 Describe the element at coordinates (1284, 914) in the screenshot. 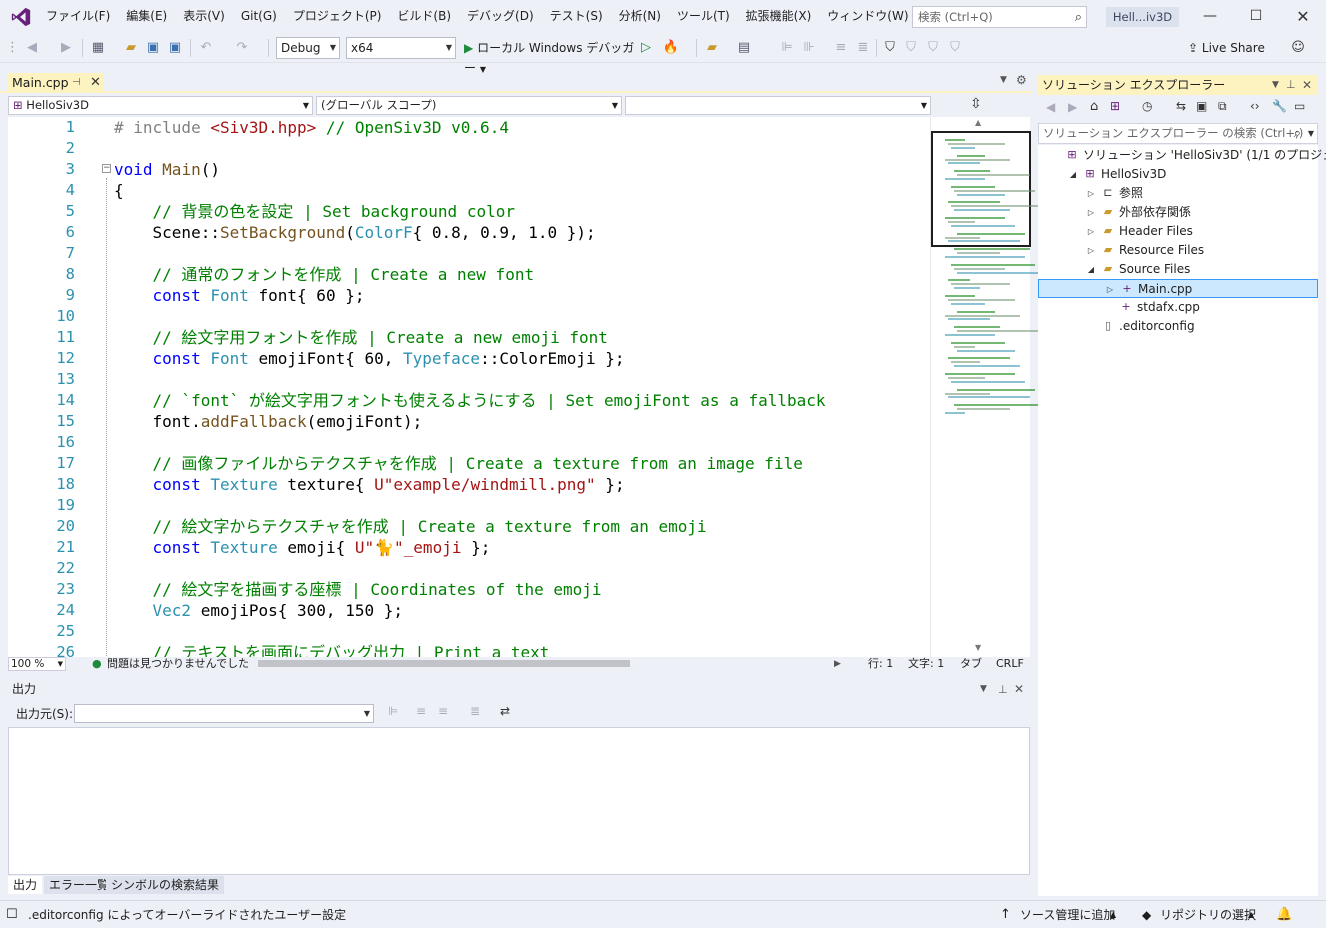

I see `notifications-bell-icon: 🔔` at that location.